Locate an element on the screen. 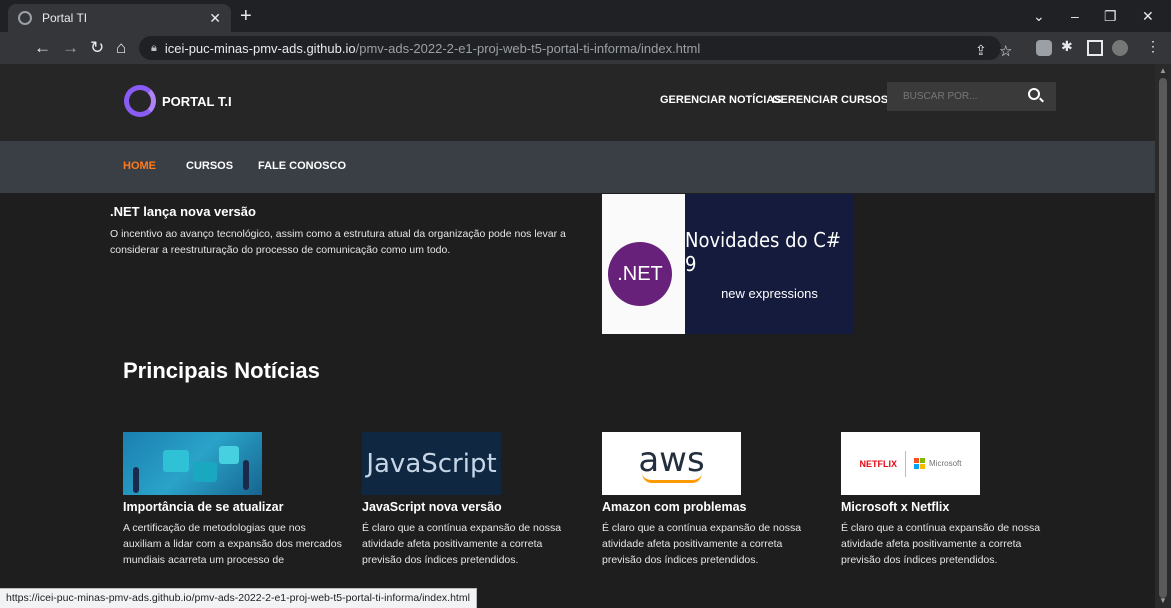 The width and height of the screenshot is (1171, 608). close-window-icon: ✕ is located at coordinates (1148, 16).